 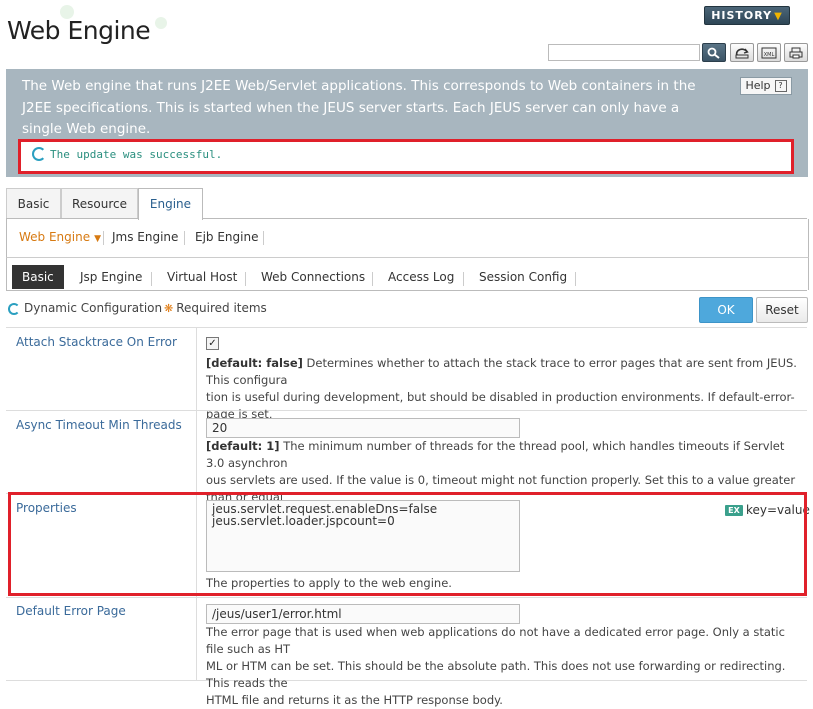 What do you see at coordinates (55, 237) in the screenshot?
I see `subtab-label: Web Engine` at bounding box center [55, 237].